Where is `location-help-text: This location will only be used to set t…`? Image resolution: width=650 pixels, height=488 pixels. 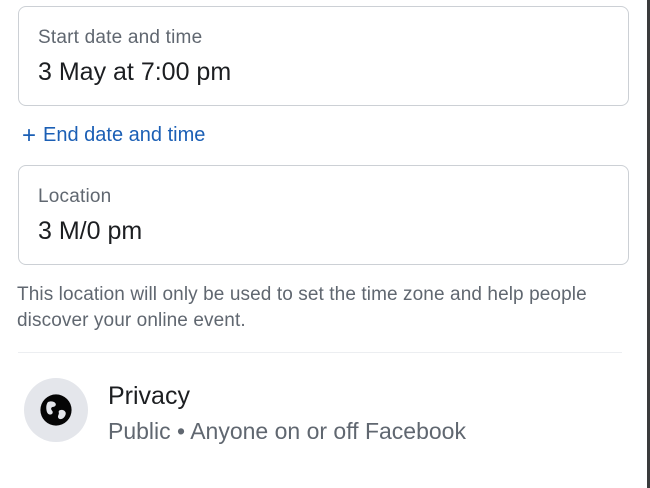 location-help-text: This location will only be used to set t… is located at coordinates (302, 307).